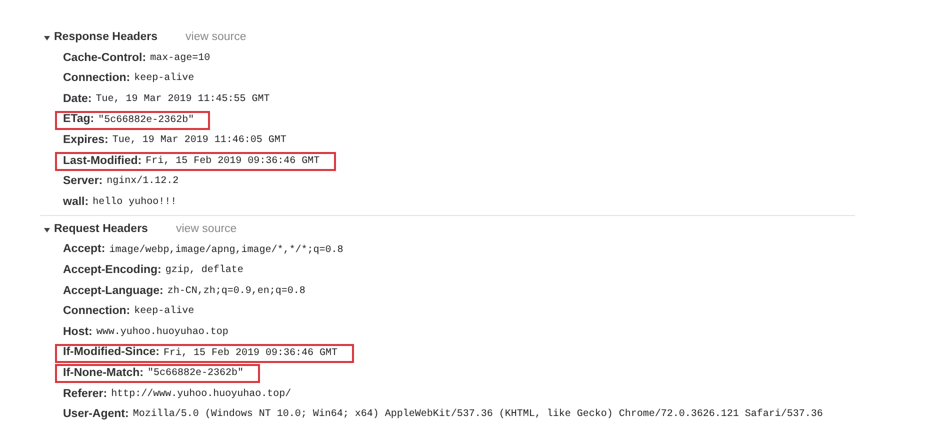 The image size is (945, 445). What do you see at coordinates (85, 394) in the screenshot?
I see `header-name: Referer:` at bounding box center [85, 394].